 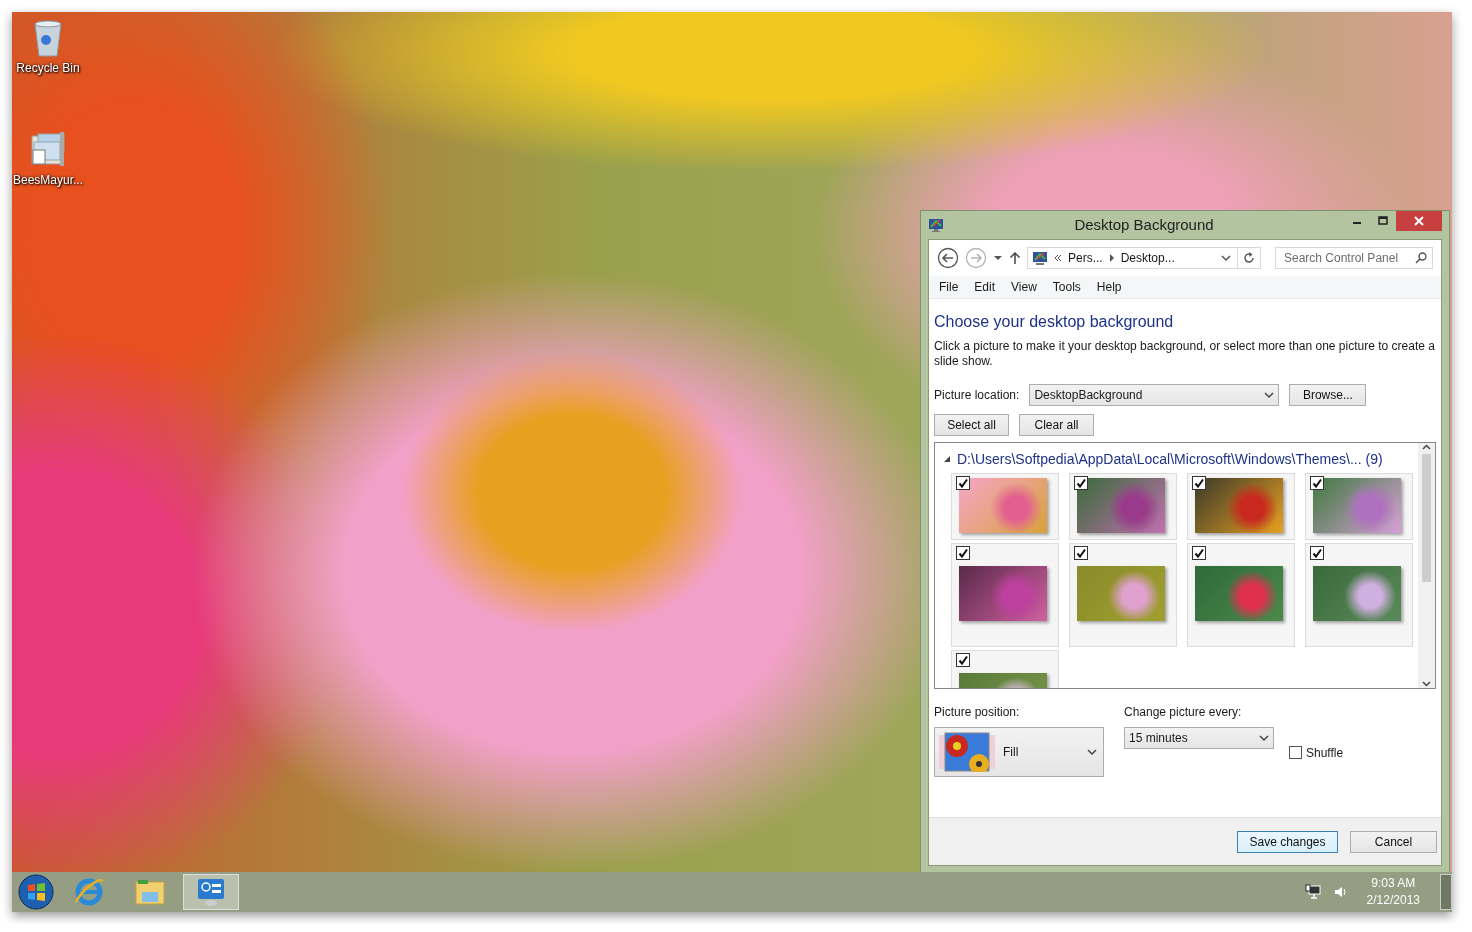 What do you see at coordinates (89, 892) in the screenshot?
I see `browser-icon` at bounding box center [89, 892].